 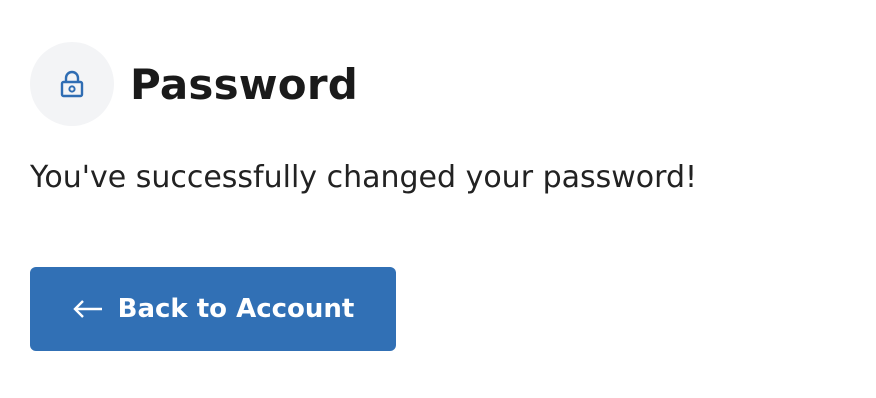 I want to click on page-header: Password, so click(x=194, y=84).